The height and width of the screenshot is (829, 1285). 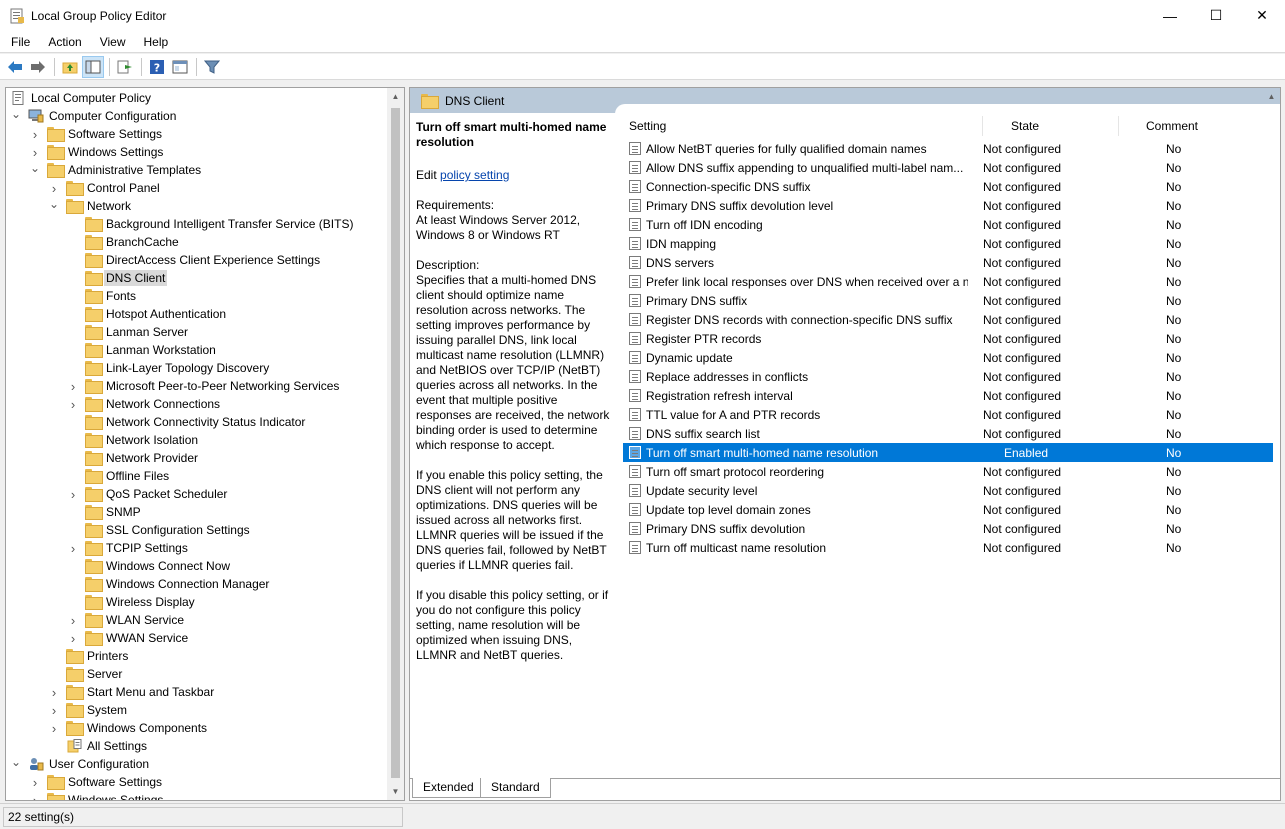 I want to click on tree-item: Windows Connection Manager, so click(x=169, y=584).